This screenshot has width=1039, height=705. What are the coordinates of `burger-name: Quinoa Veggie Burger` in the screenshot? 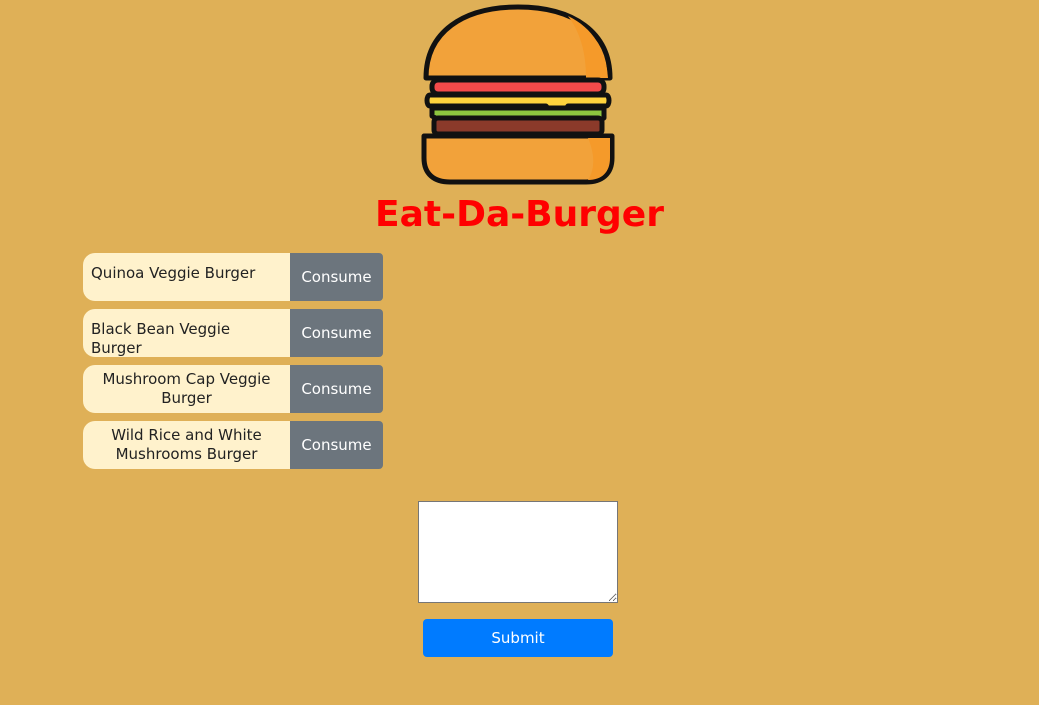 It's located at (186, 277).